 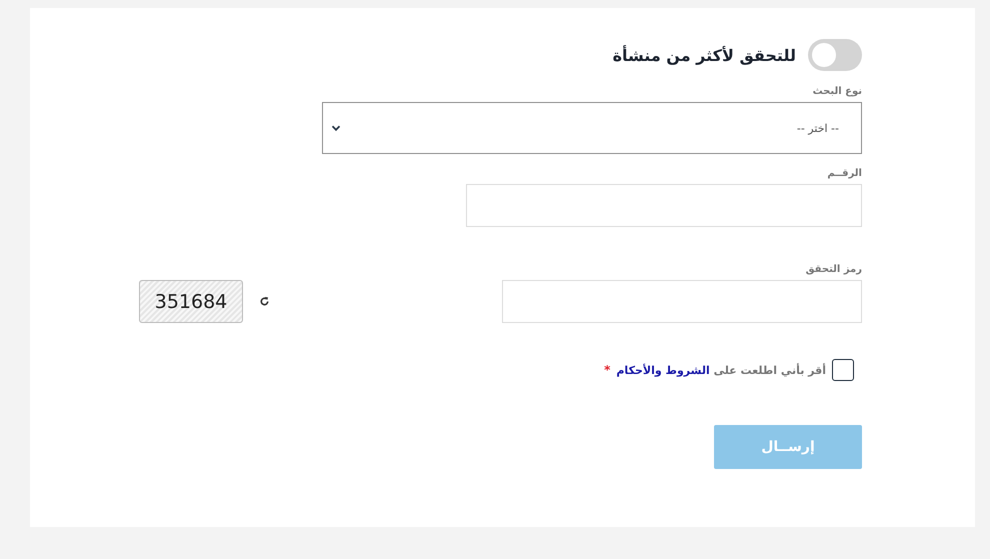 What do you see at coordinates (664, 205) in the screenshot?
I see `number-field` at bounding box center [664, 205].